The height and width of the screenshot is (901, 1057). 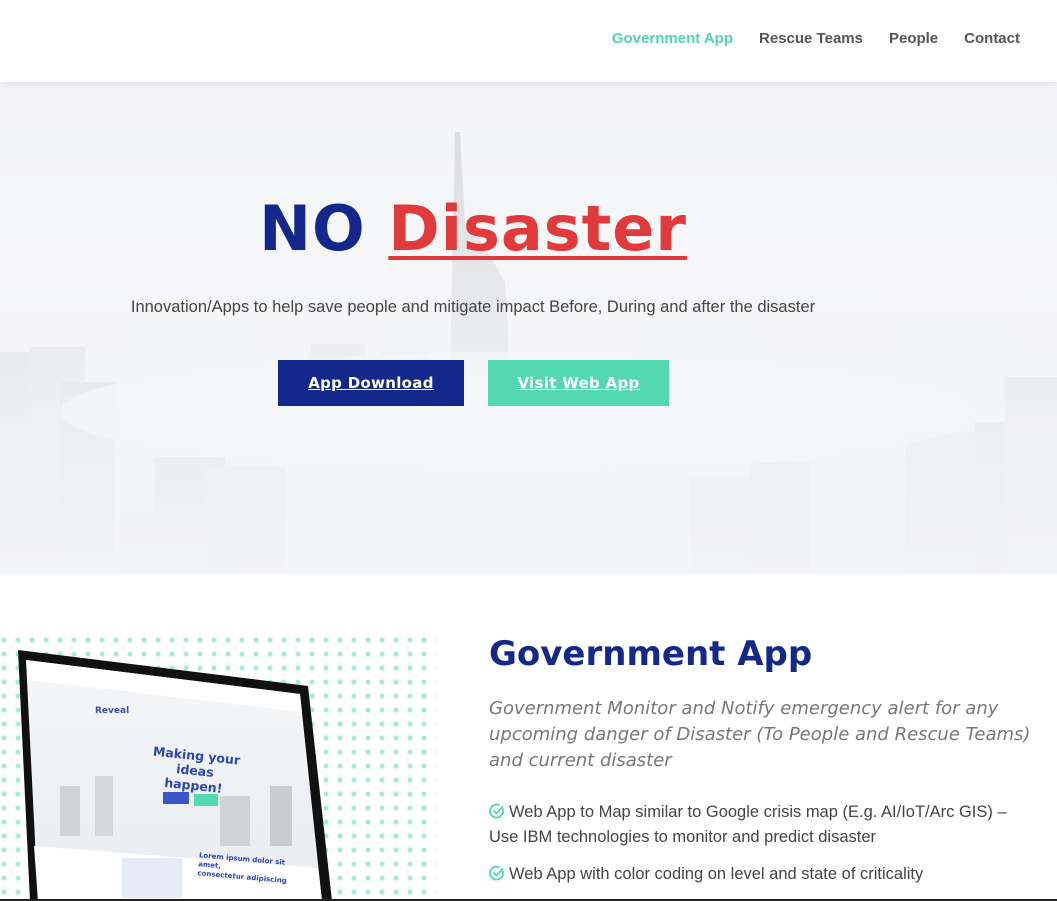 I want to click on visit-web-app-button: Visit Web App, so click(x=578, y=383).